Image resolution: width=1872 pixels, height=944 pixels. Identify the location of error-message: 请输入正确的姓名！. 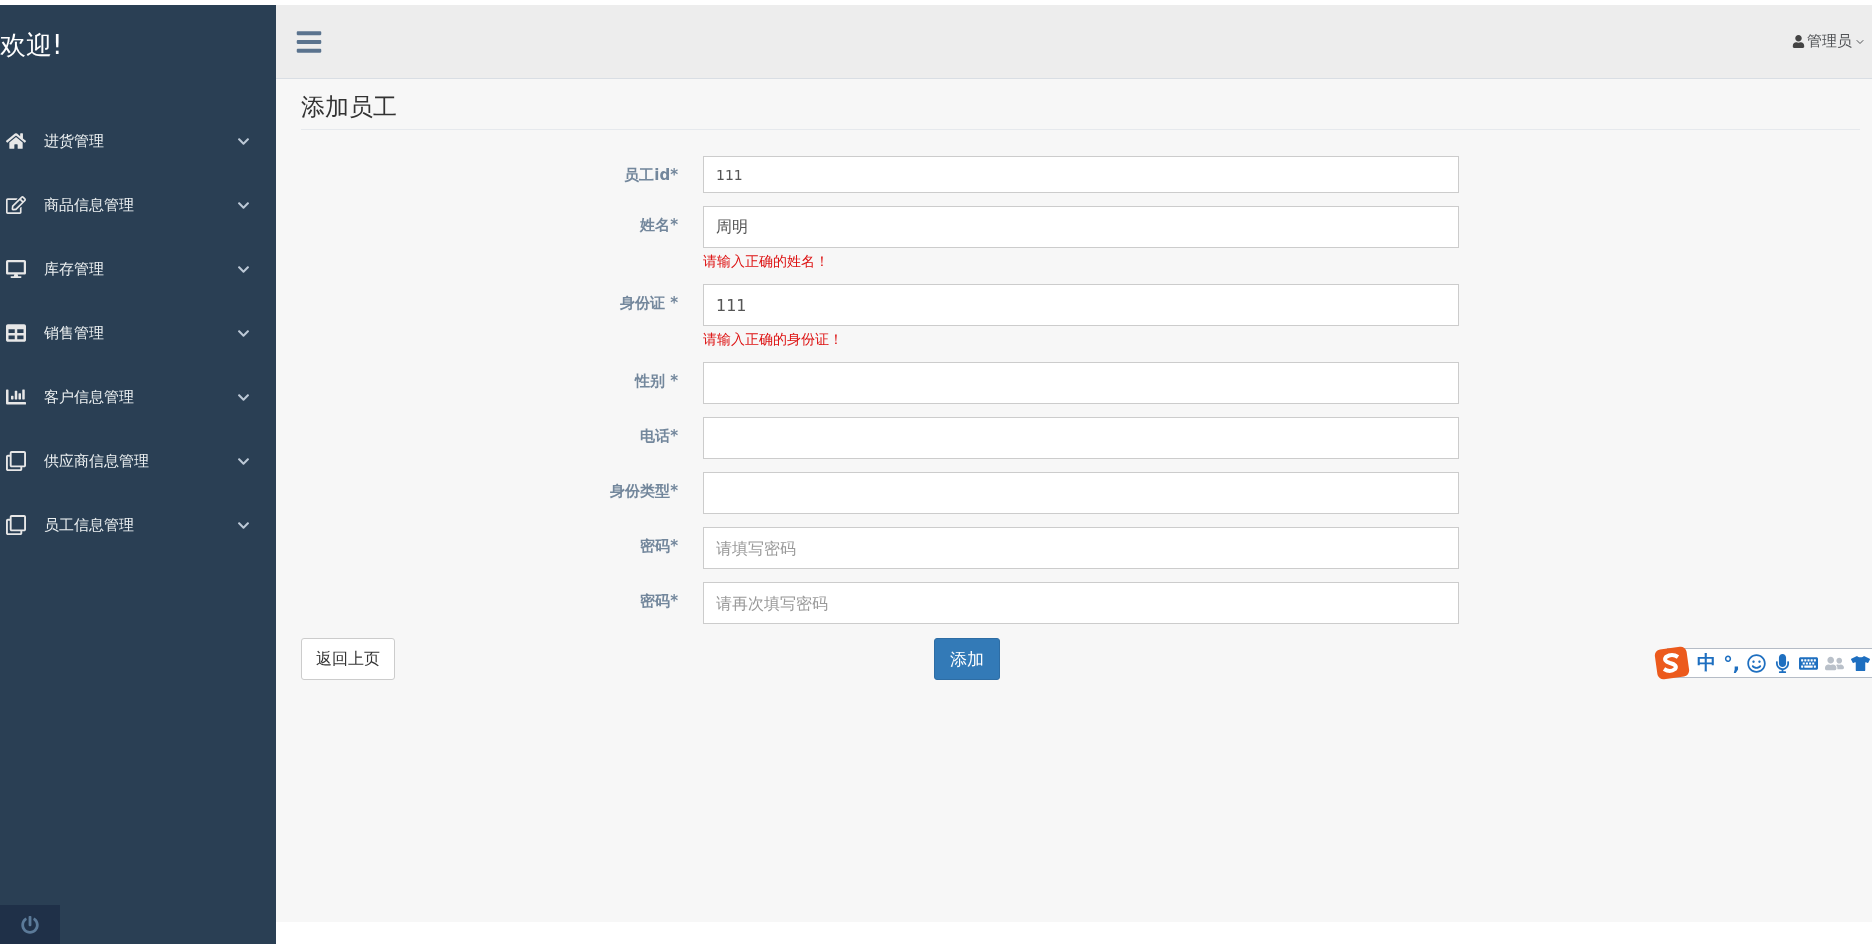
(766, 261).